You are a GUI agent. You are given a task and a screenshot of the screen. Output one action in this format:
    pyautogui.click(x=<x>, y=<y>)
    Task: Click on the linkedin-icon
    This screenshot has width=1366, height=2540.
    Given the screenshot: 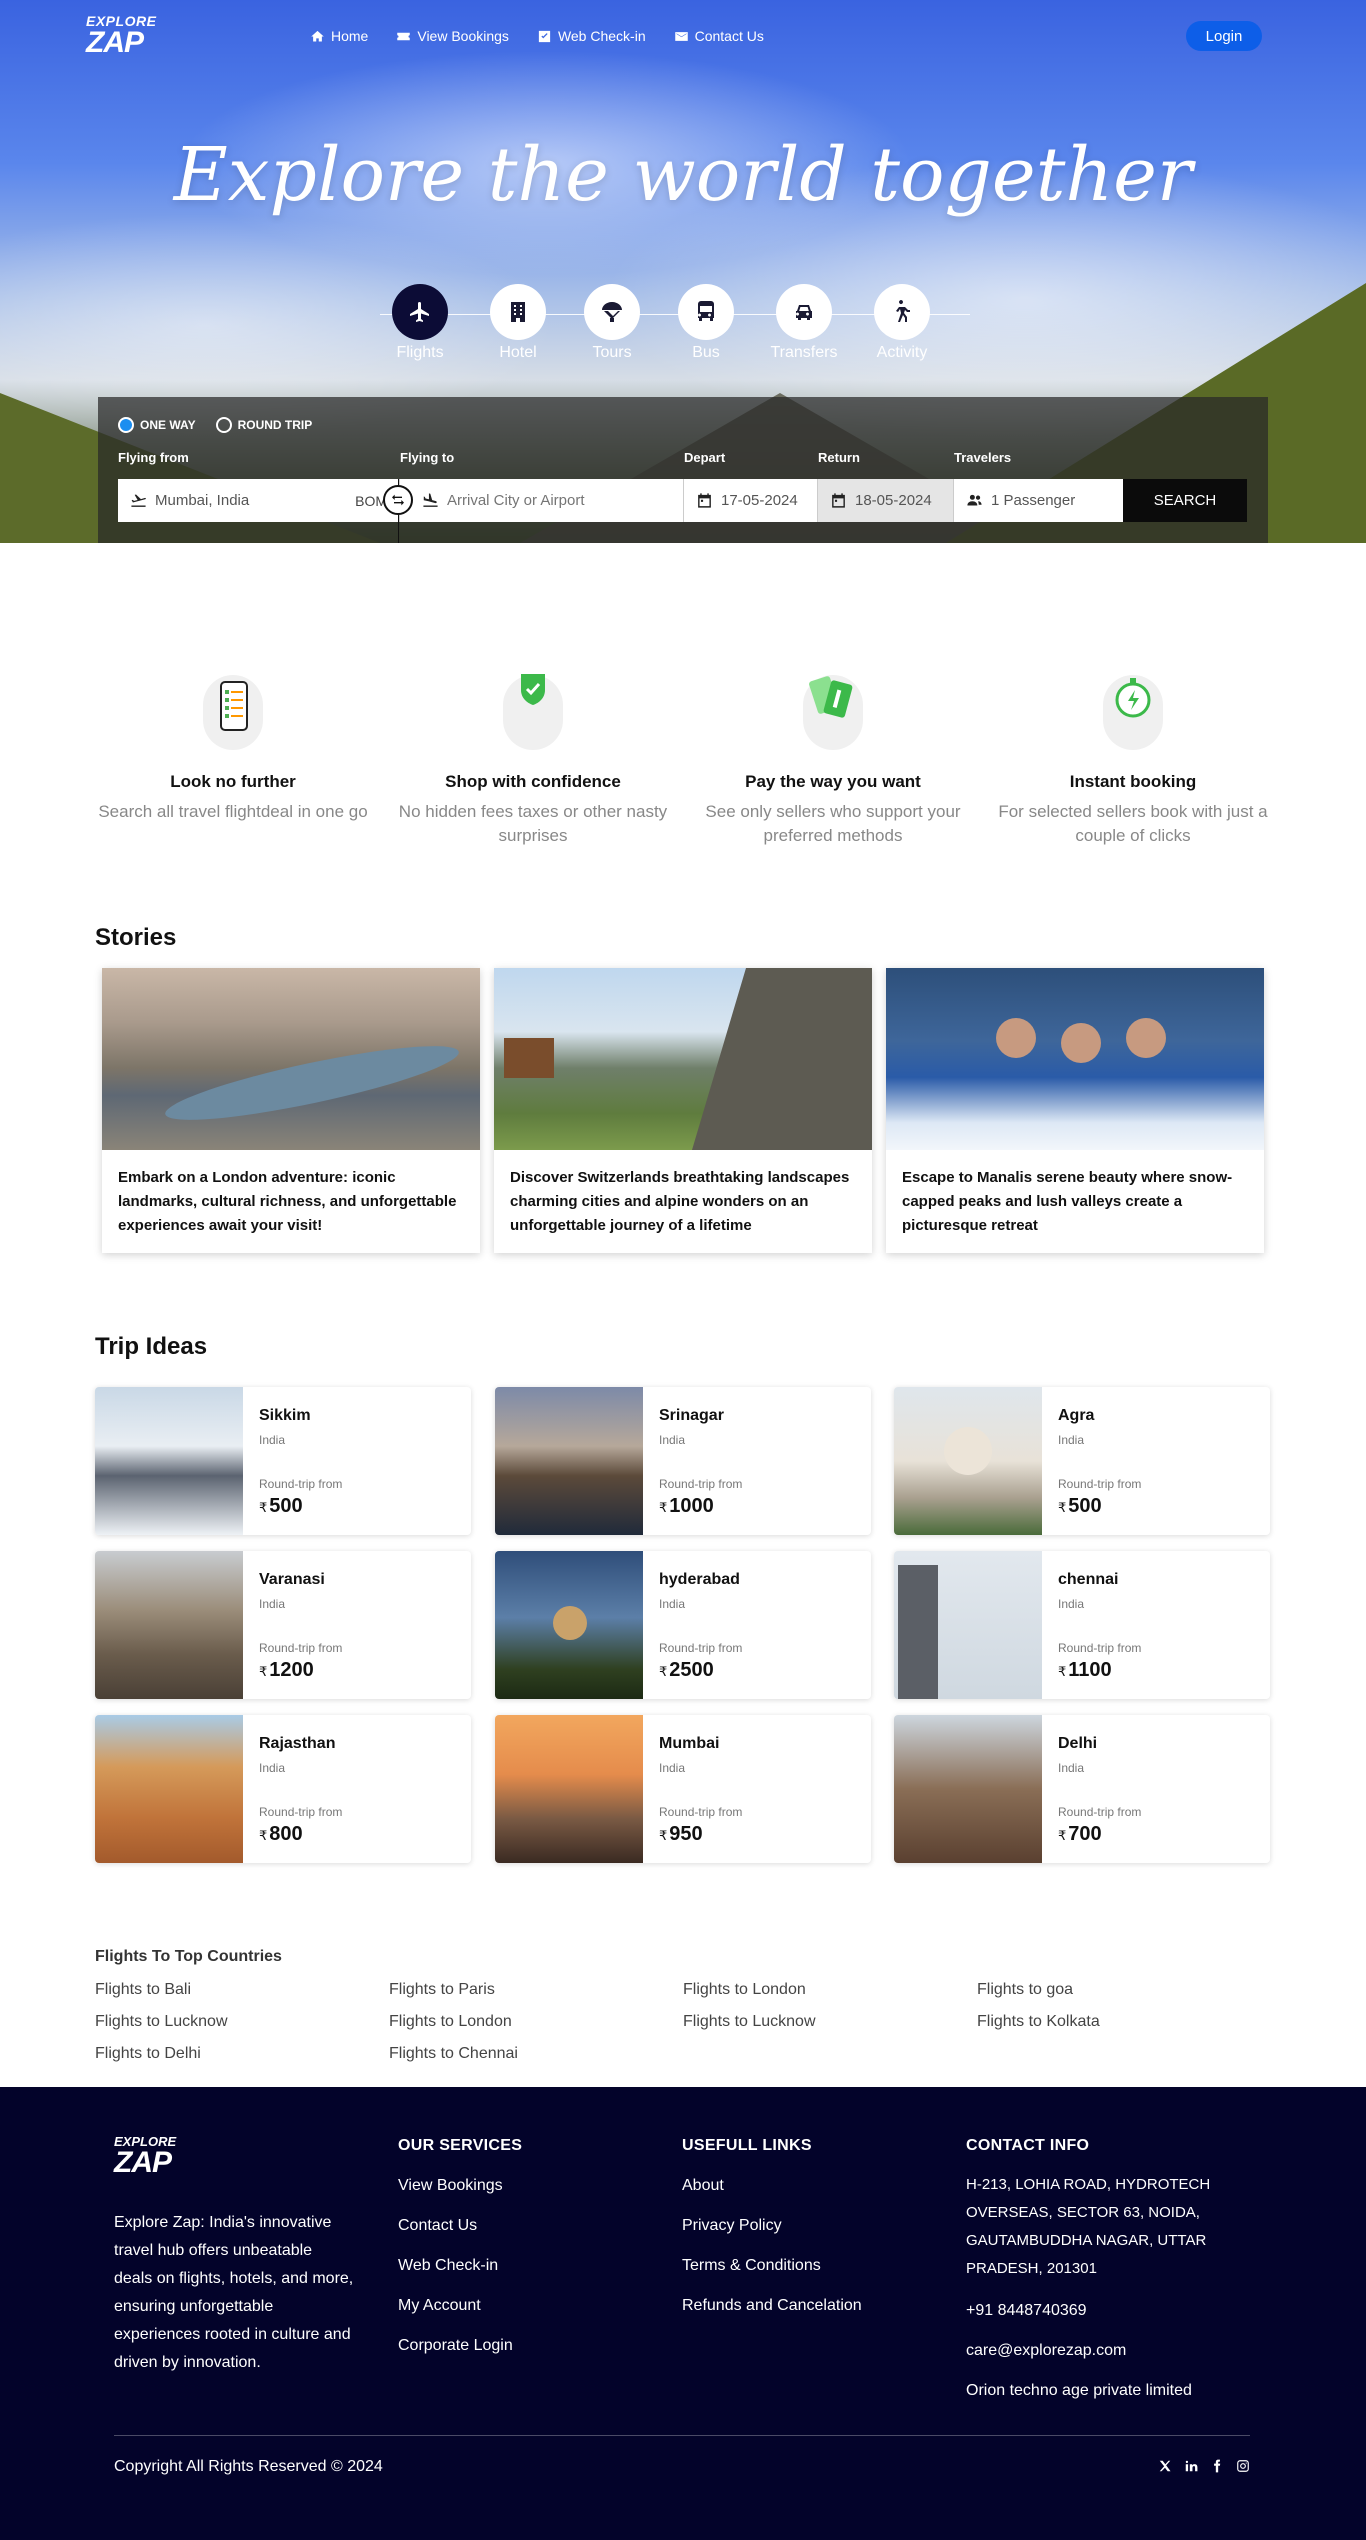 What is the action you would take?
    pyautogui.click(x=1191, y=2466)
    